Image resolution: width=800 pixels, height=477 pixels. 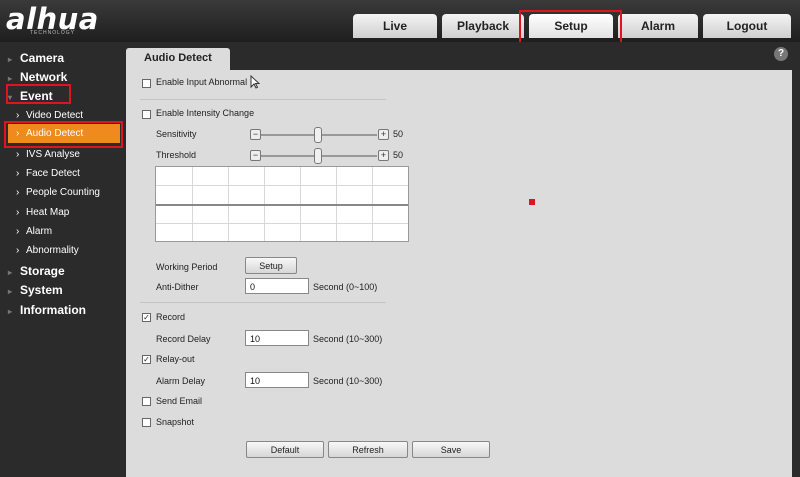 I want to click on relay-out-checkbox: ✓, so click(x=146, y=359).